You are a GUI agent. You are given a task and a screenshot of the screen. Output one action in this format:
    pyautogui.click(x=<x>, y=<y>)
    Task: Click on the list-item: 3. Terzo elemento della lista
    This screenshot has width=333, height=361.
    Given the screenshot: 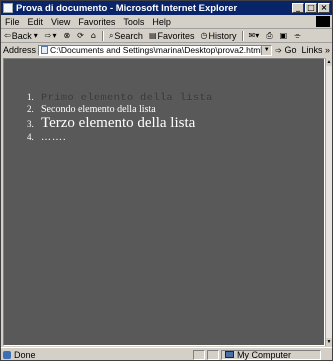 What is the action you would take?
    pyautogui.click(x=120, y=123)
    